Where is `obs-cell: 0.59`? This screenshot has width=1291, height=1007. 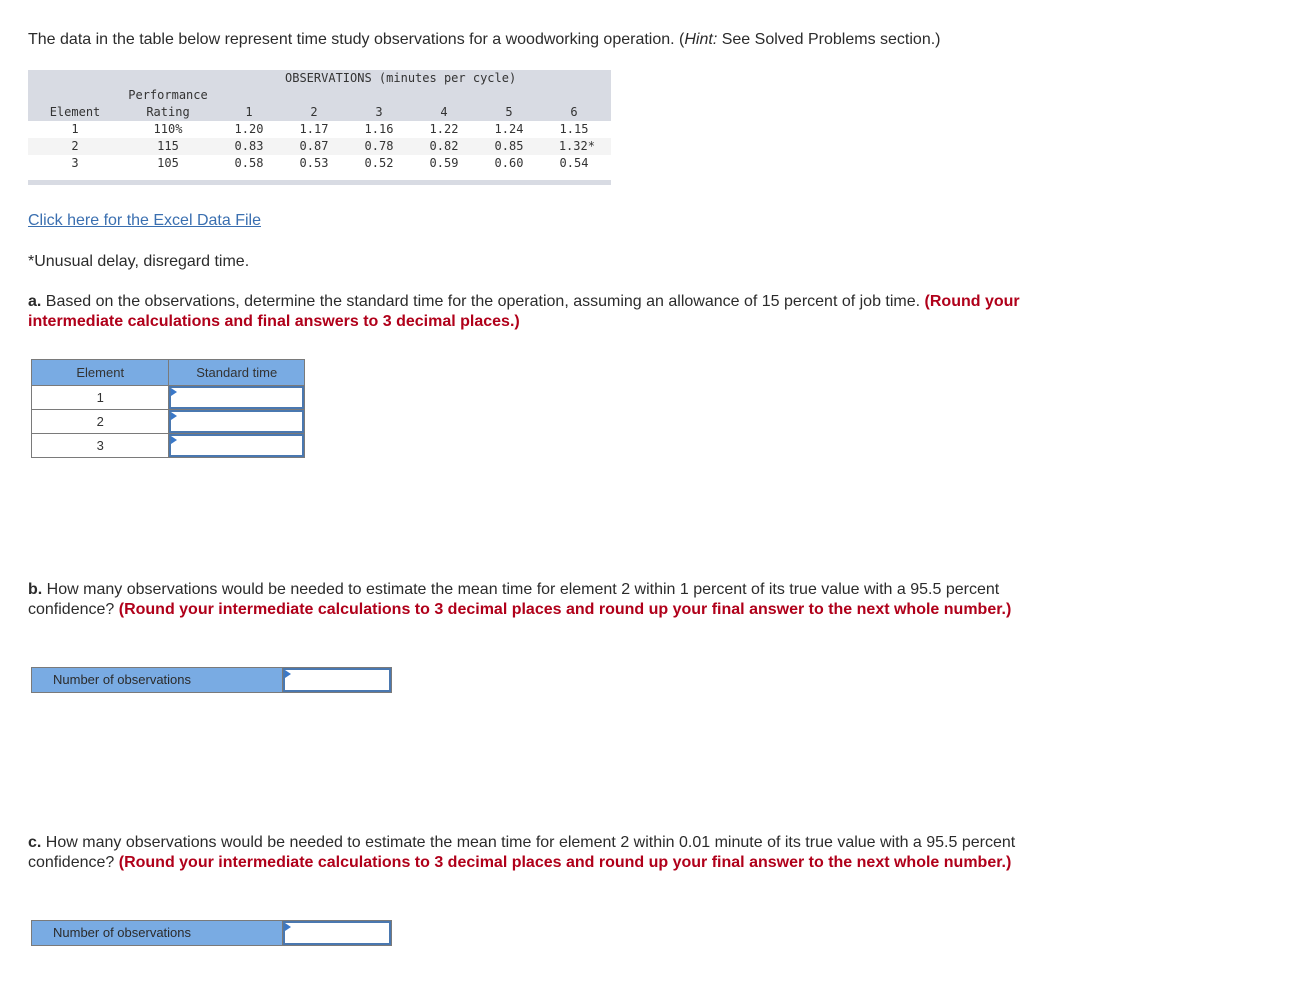 obs-cell: 0.59 is located at coordinates (444, 163).